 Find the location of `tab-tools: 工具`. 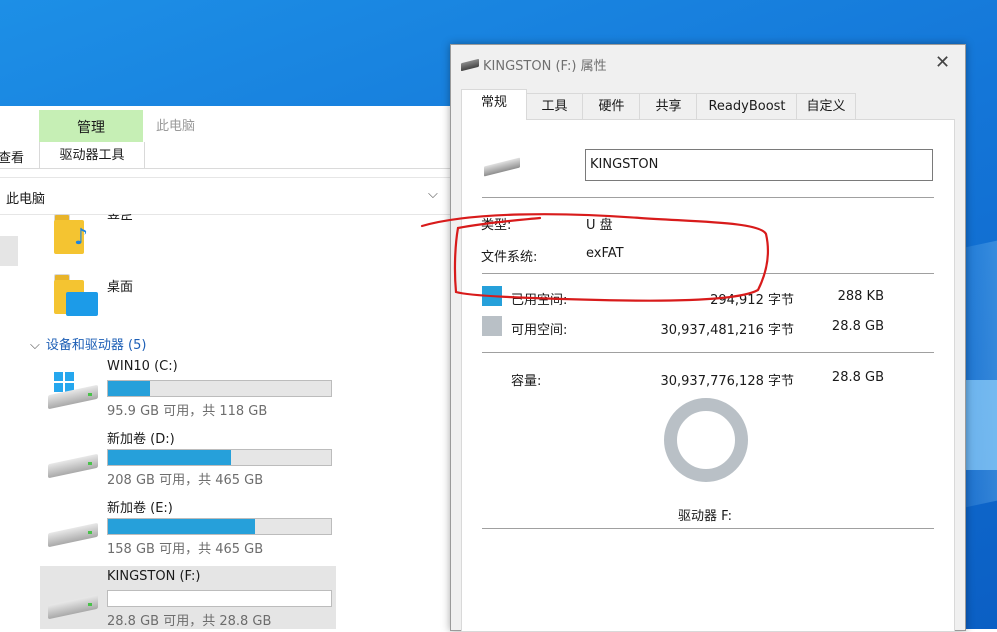

tab-tools: 工具 is located at coordinates (554, 106).